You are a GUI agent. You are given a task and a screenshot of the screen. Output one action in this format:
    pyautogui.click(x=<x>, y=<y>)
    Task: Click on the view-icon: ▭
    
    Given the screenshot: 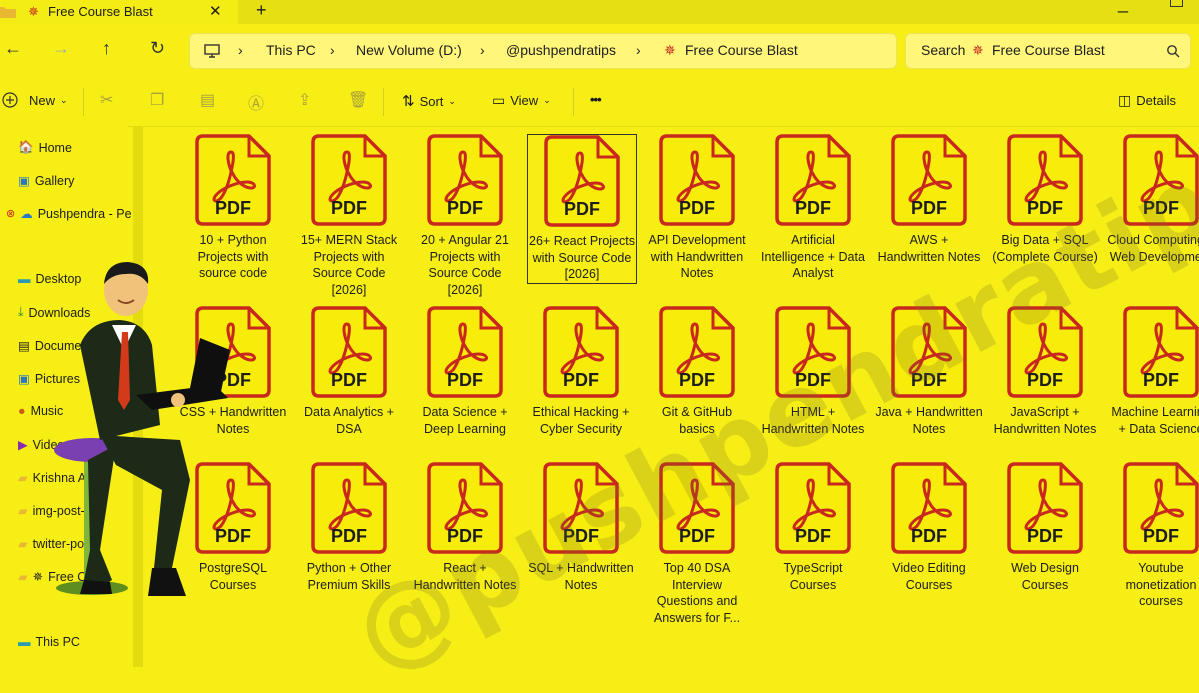 What is the action you would take?
    pyautogui.click(x=499, y=100)
    